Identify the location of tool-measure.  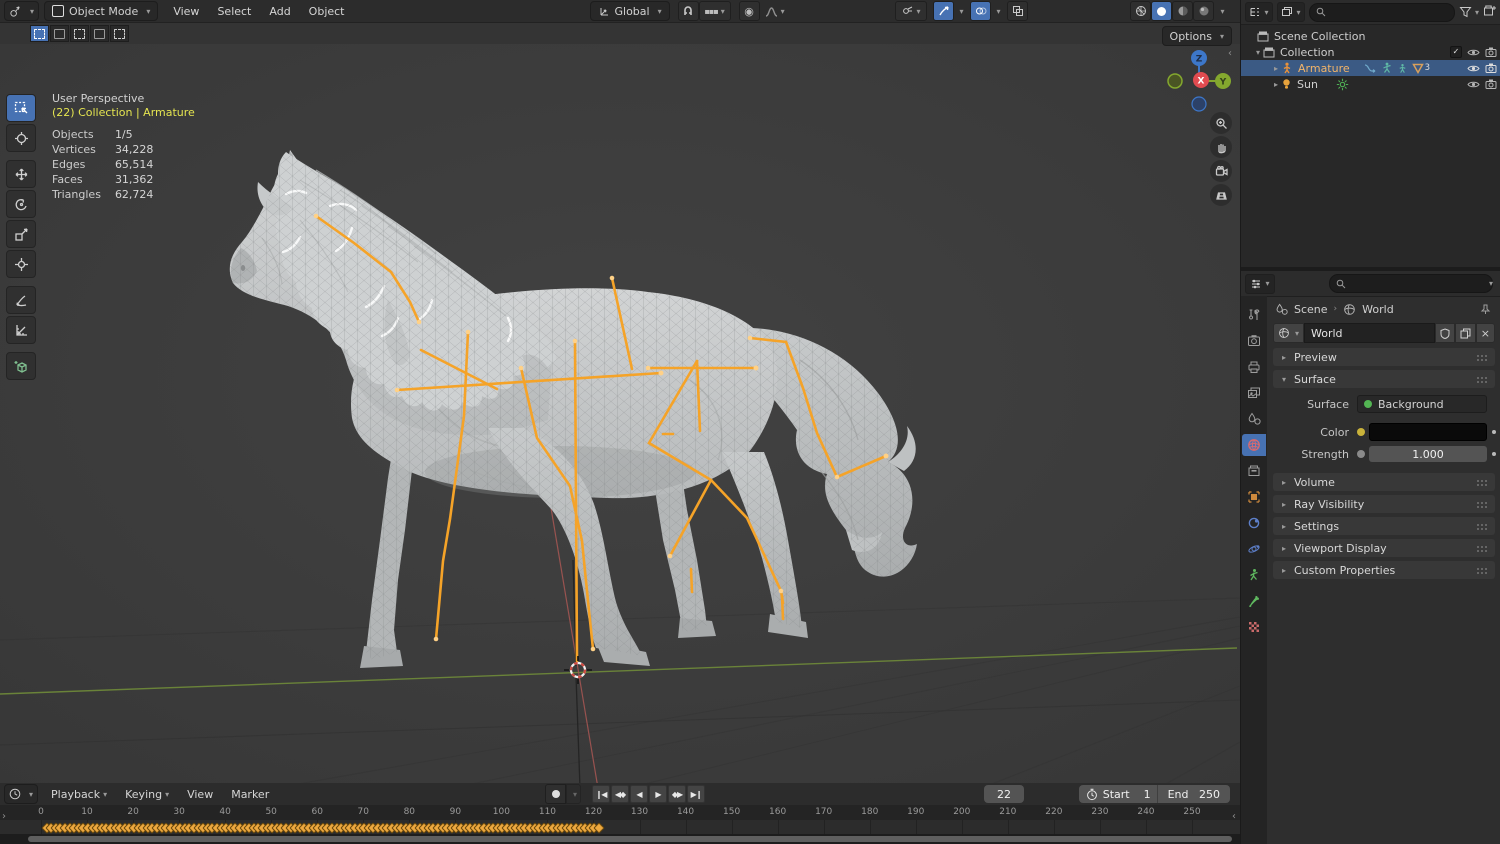
(21, 330).